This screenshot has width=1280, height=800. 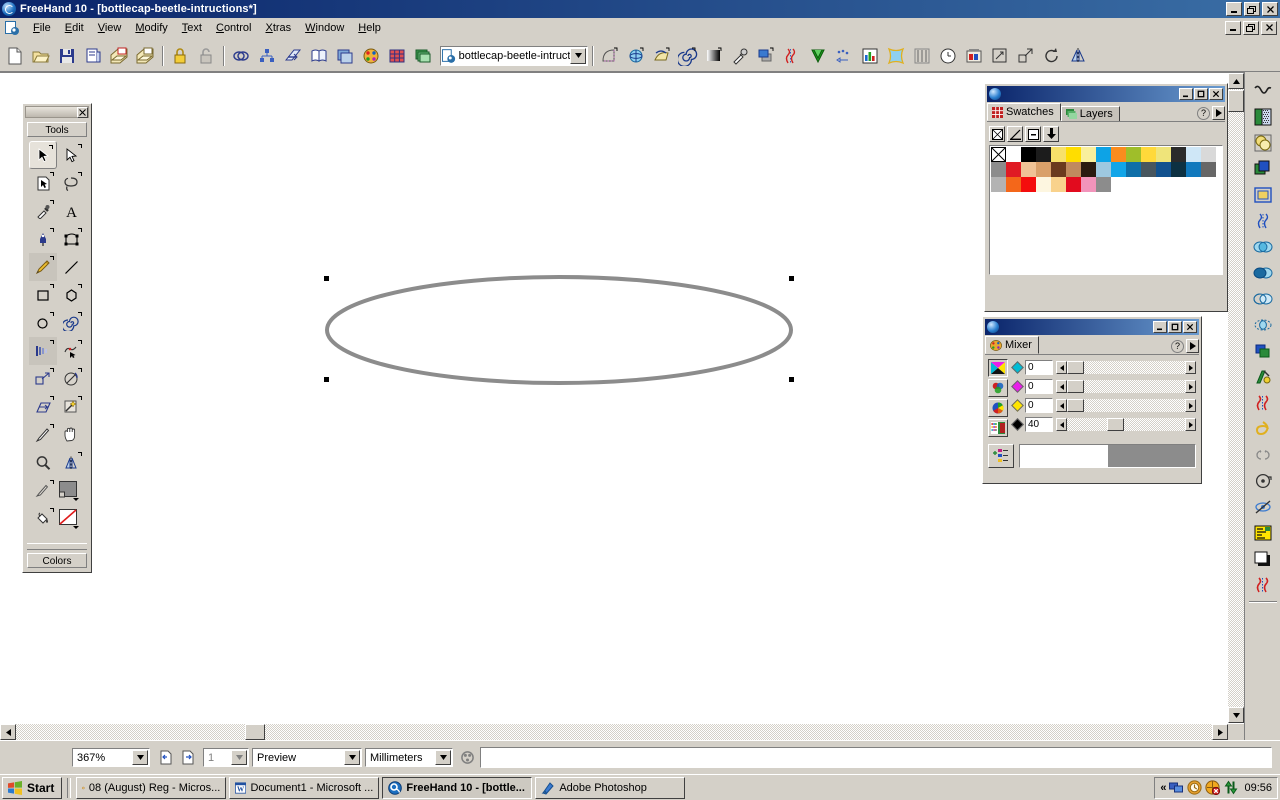 I want to click on scale-icon, so click(x=1000, y=56).